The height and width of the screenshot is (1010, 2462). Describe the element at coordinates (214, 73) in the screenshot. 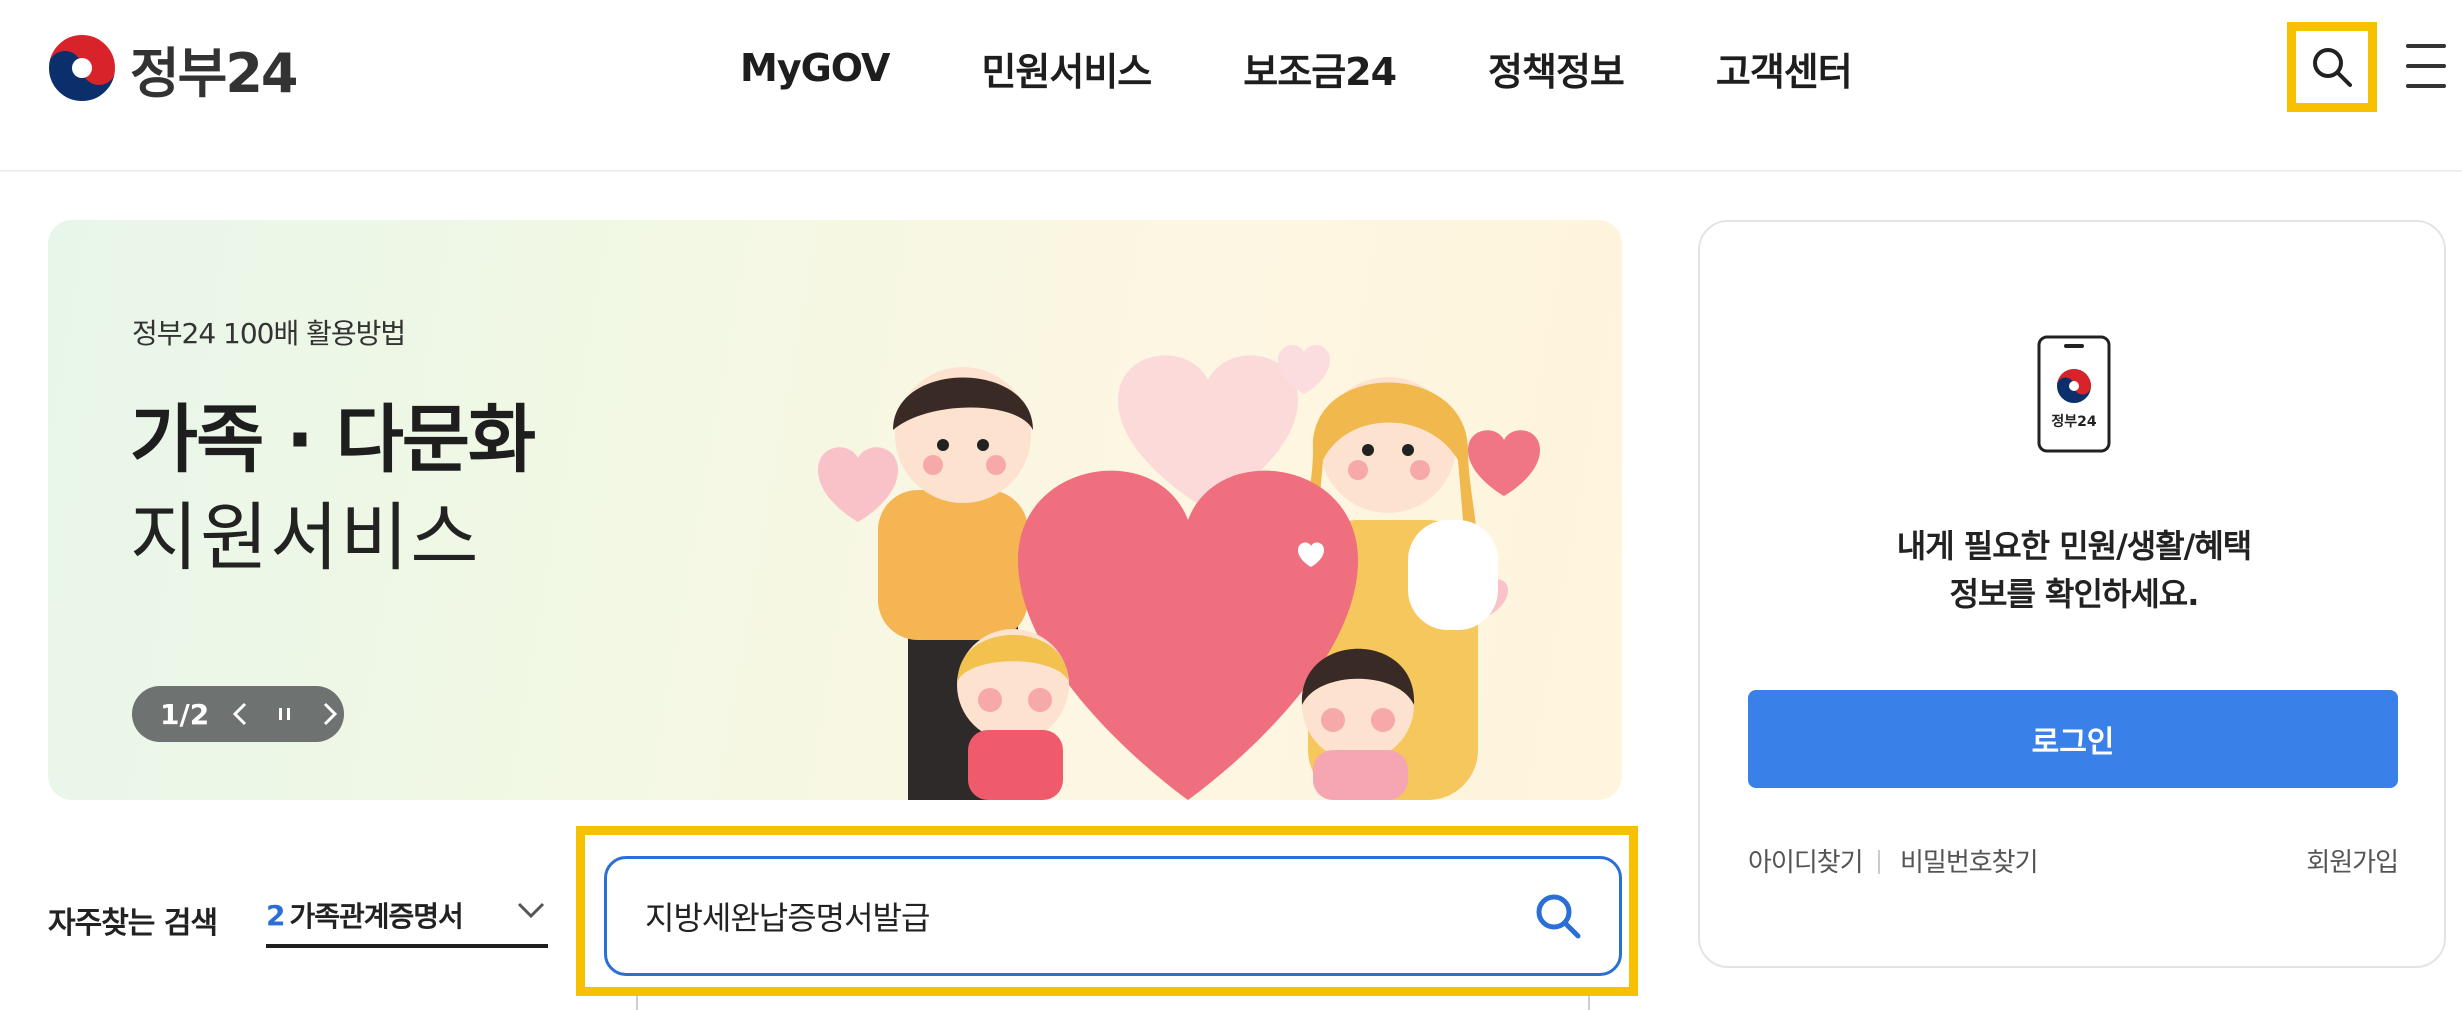

I see `logo-text: 정부24` at that location.